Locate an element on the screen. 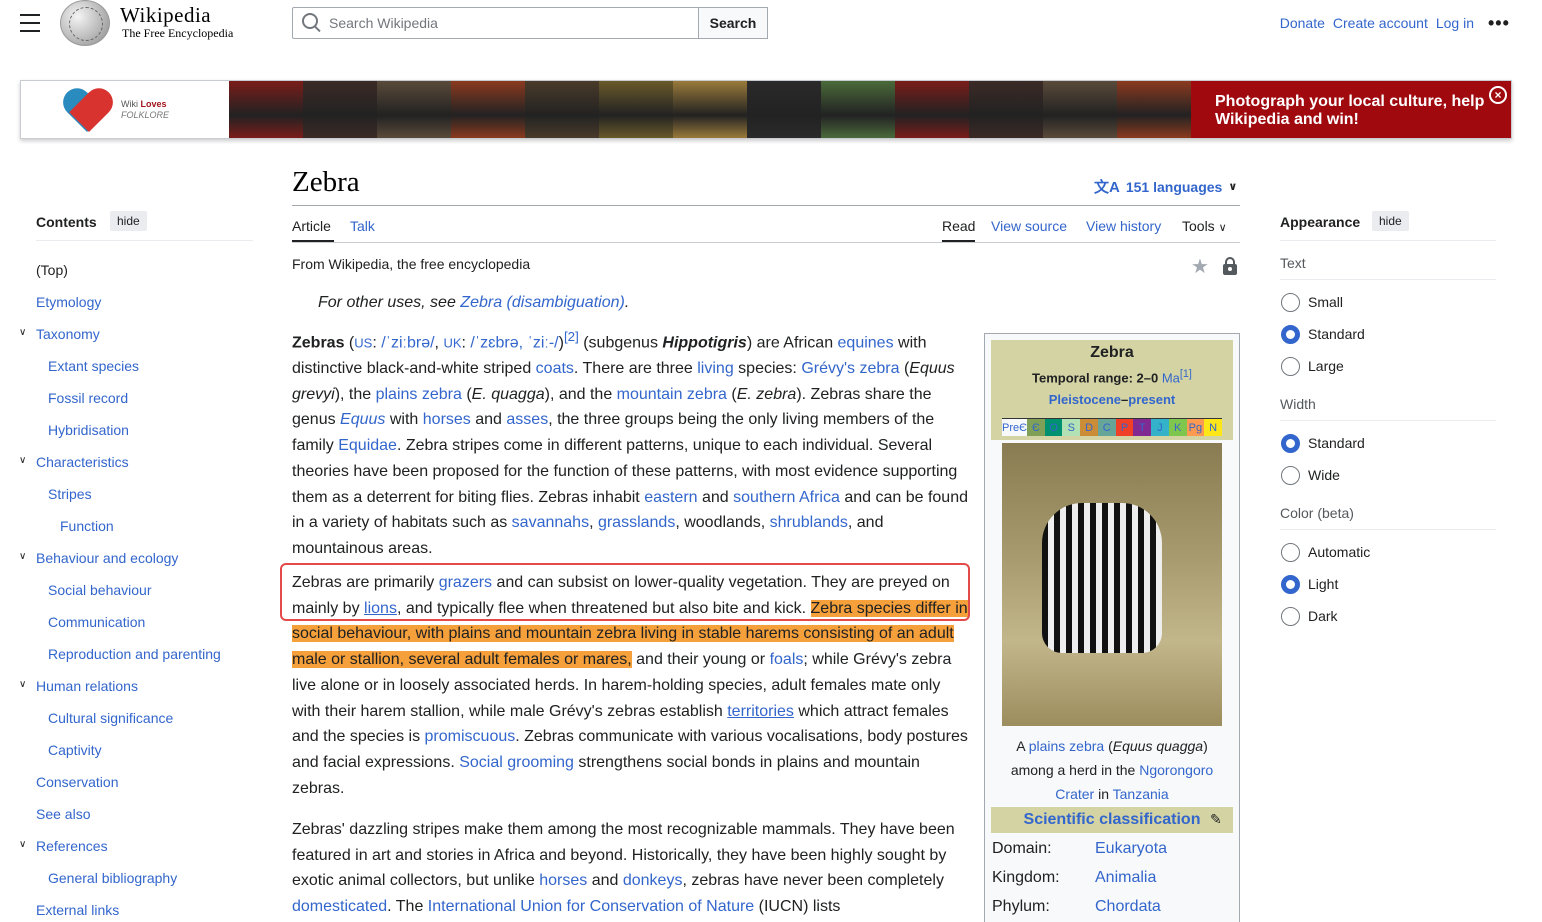 This screenshot has height=922, width=1542. text-size-divider is located at coordinates (1388, 279).